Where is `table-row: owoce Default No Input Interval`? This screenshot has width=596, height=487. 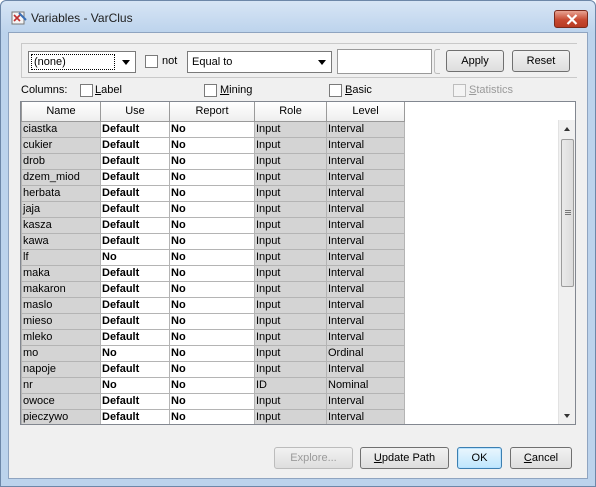
table-row: owoce Default No Input Interval is located at coordinates (213, 401).